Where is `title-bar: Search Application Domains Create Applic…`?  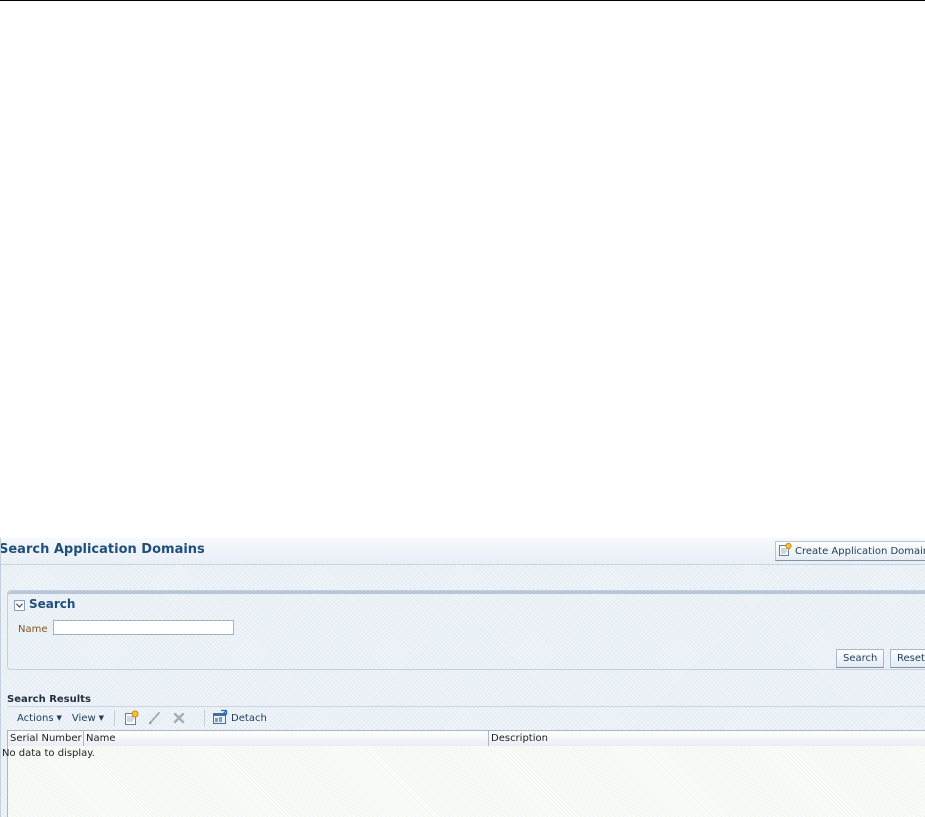
title-bar: Search Application Domains Create Applic… is located at coordinates (463, 551).